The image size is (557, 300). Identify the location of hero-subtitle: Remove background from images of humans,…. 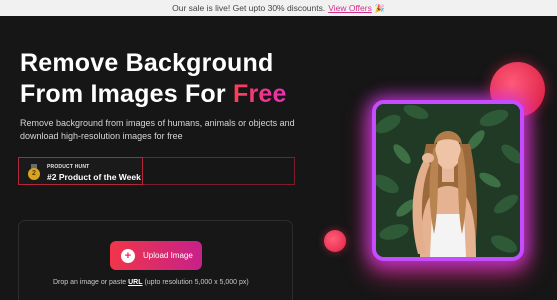
(157, 129).